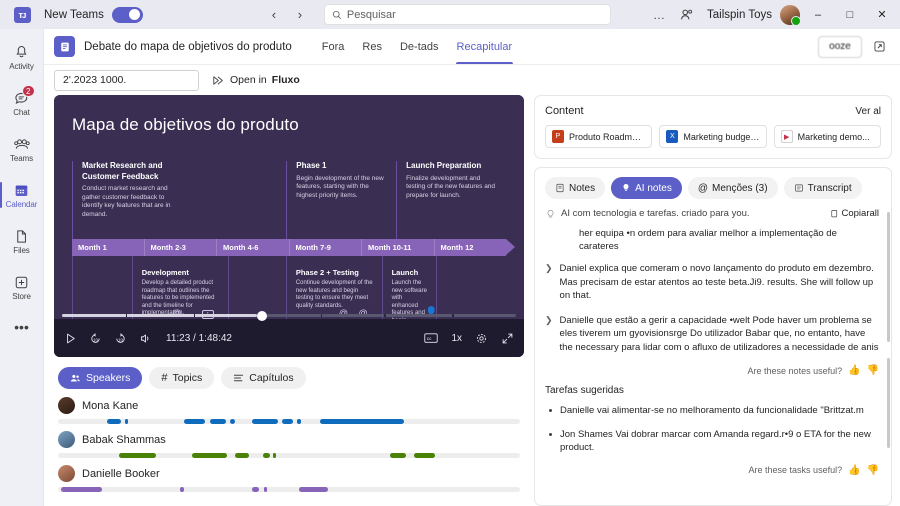 The image size is (900, 506). What do you see at coordinates (472, 80) in the screenshot?
I see `sub-toolbar: 2'.2023 1000. Open in Fluxo` at bounding box center [472, 80].